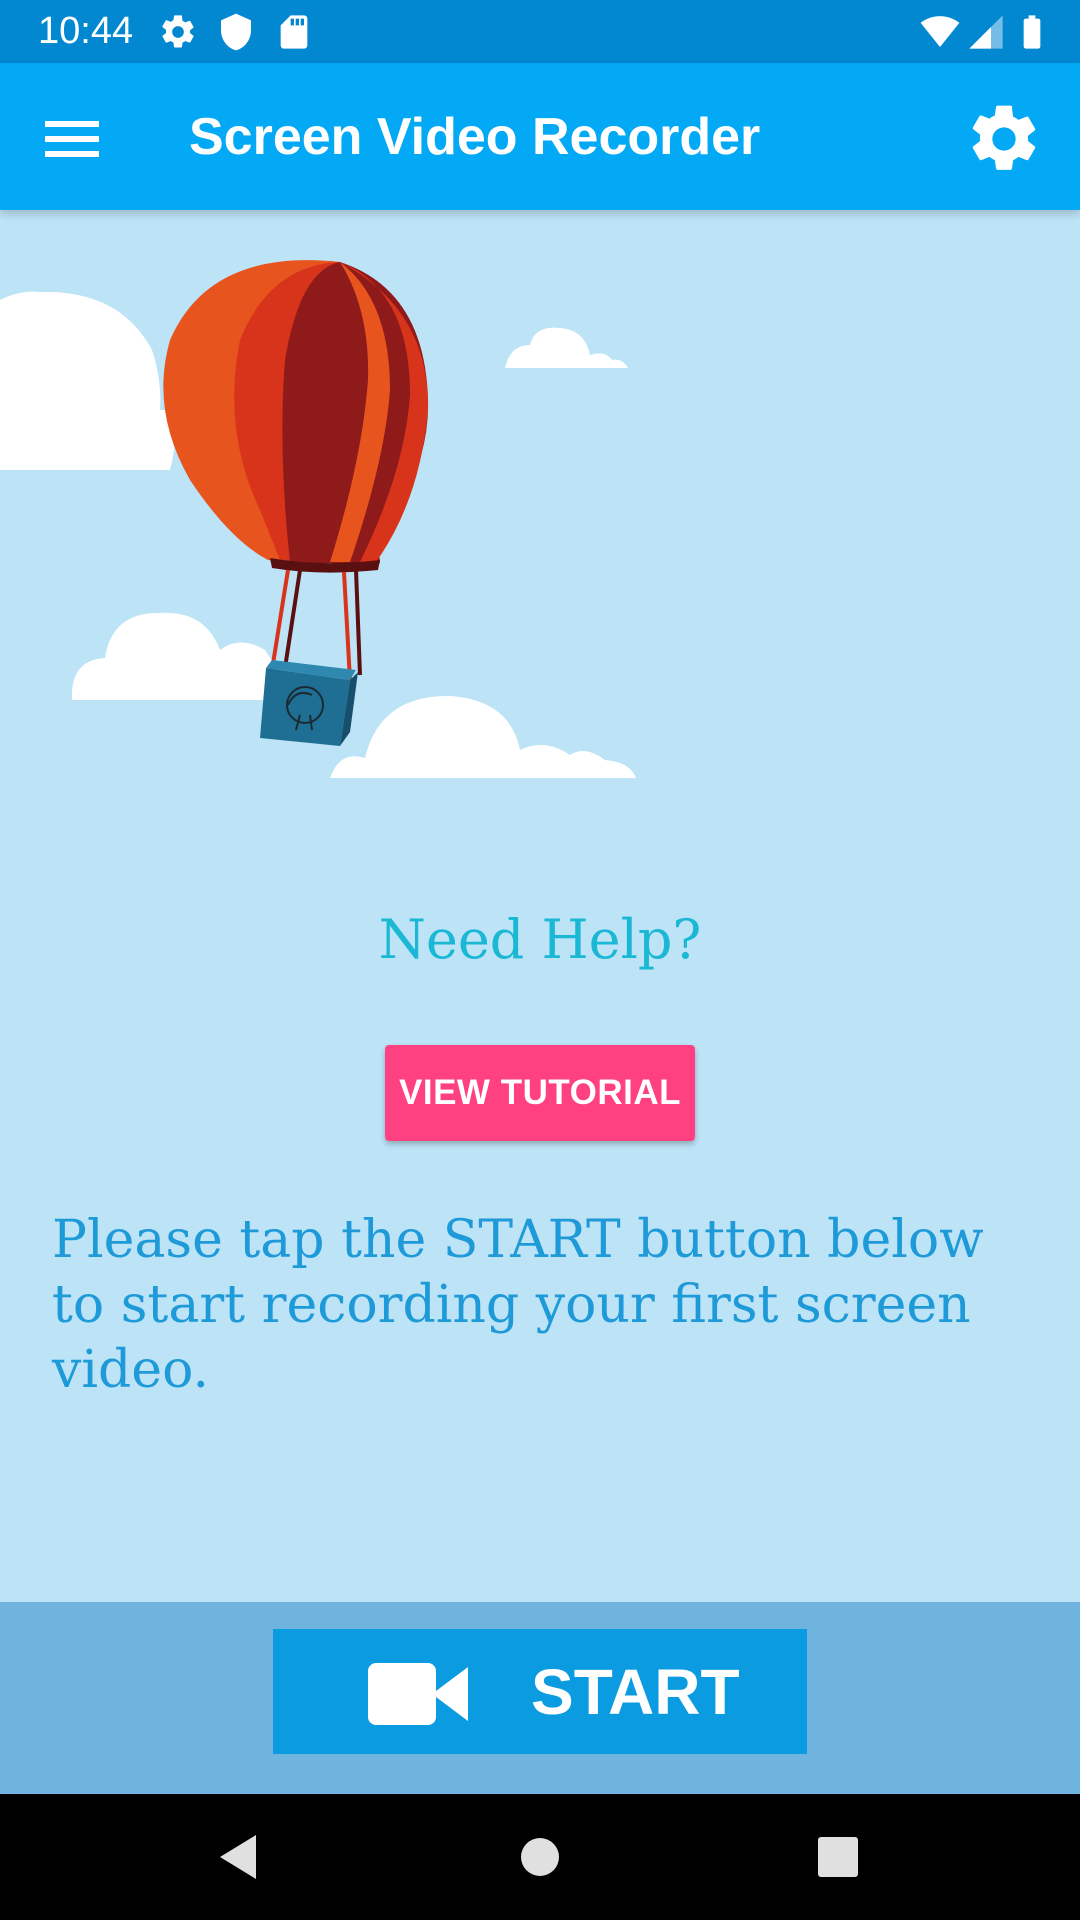 The image size is (1080, 1920). I want to click on sd-card-icon, so click(294, 32).